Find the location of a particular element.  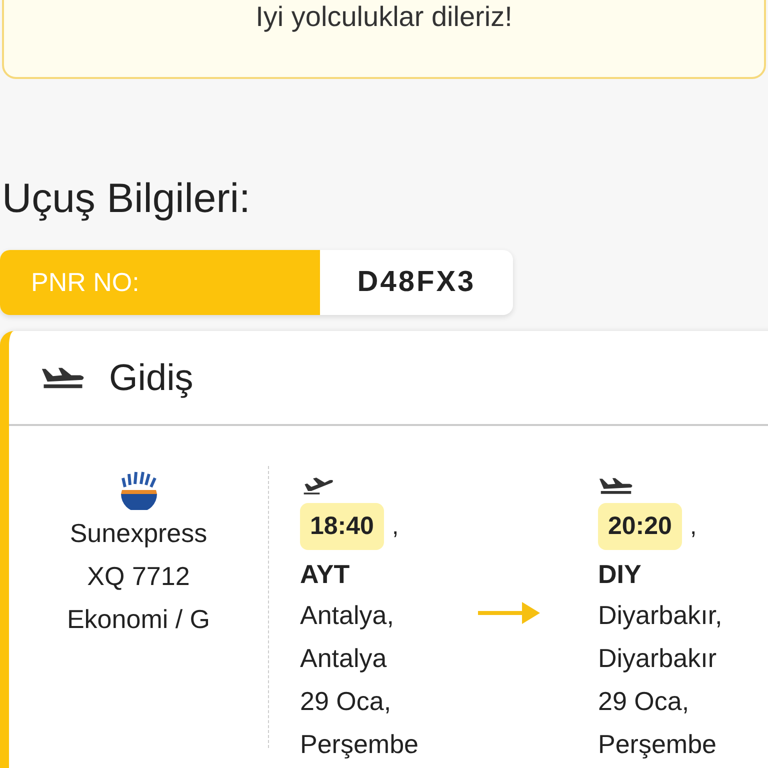

airport-code: AYT is located at coordinates (325, 574).